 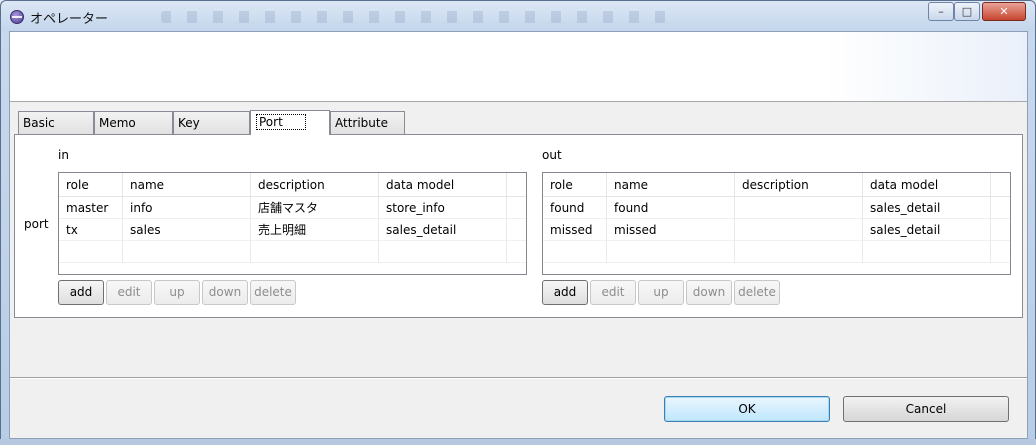 What do you see at coordinates (91, 230) in the screenshot?
I see `cell-role: tx` at bounding box center [91, 230].